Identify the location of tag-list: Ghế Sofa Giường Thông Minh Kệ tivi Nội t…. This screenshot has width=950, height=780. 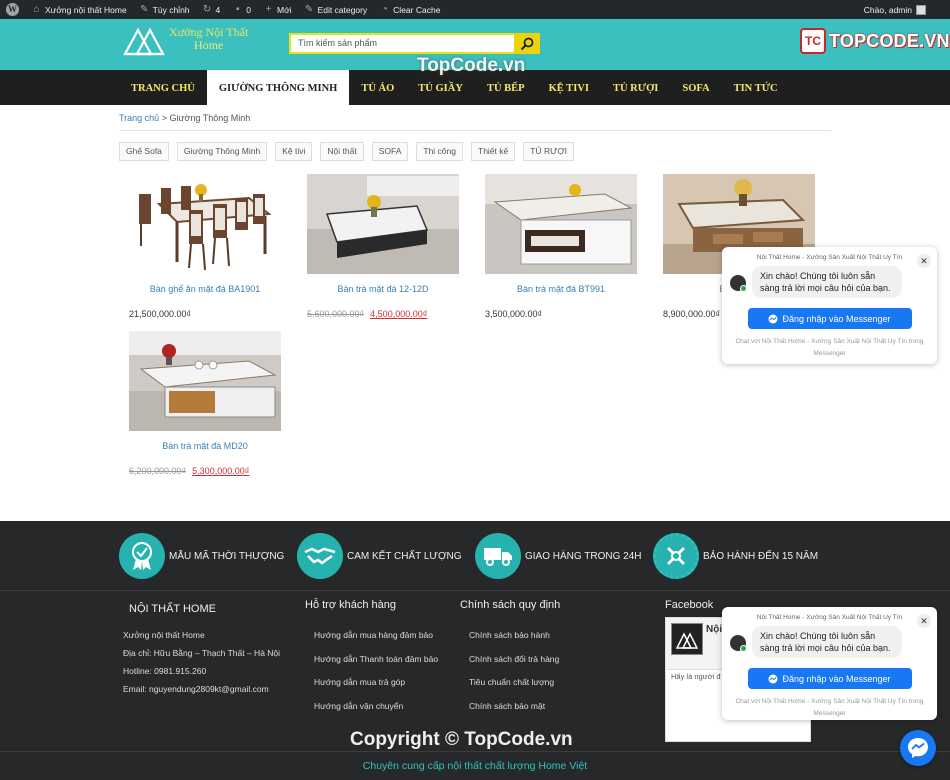
(346, 151).